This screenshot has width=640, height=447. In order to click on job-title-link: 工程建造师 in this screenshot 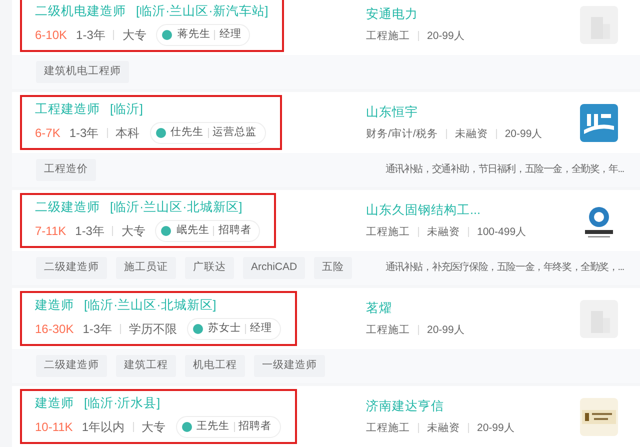, I will do `click(67, 109)`.